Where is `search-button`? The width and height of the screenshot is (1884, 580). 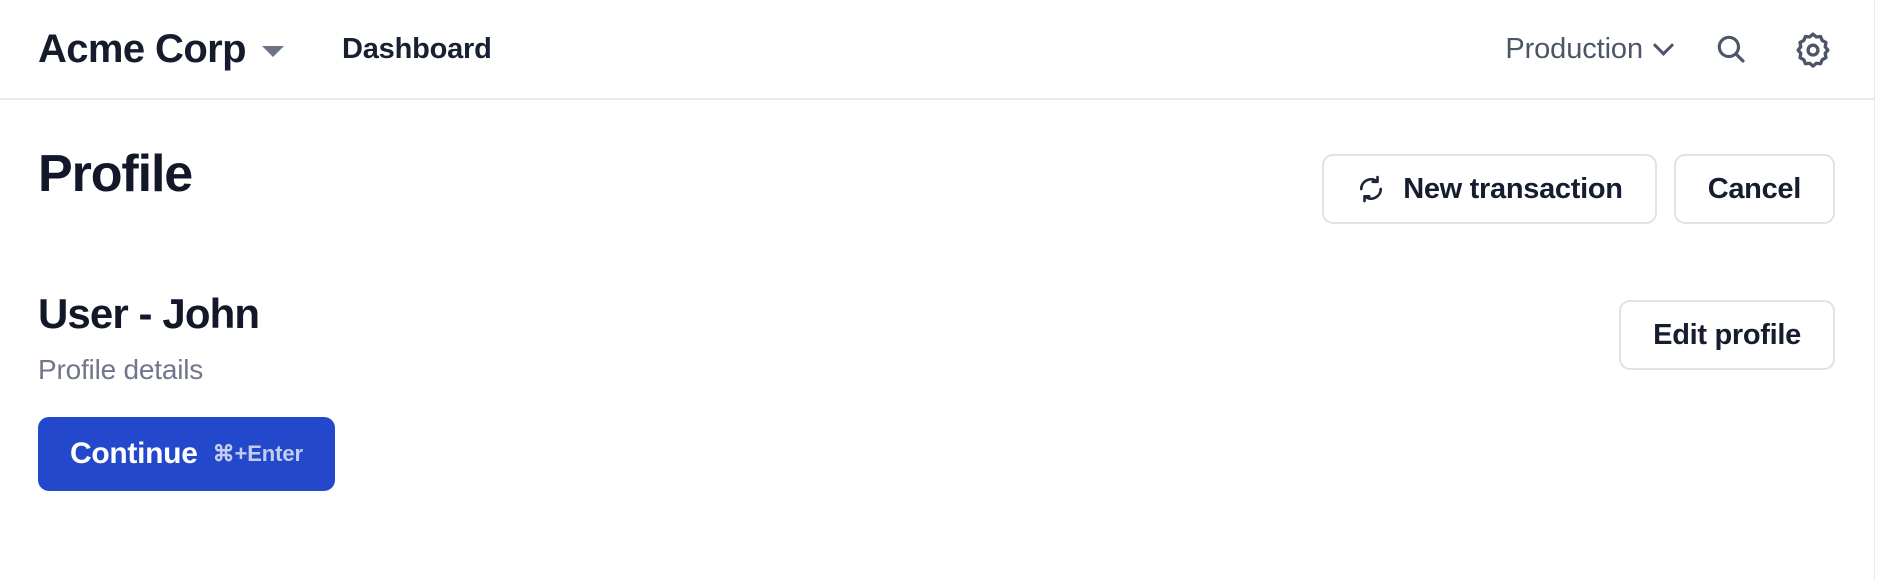
search-button is located at coordinates (1731, 49).